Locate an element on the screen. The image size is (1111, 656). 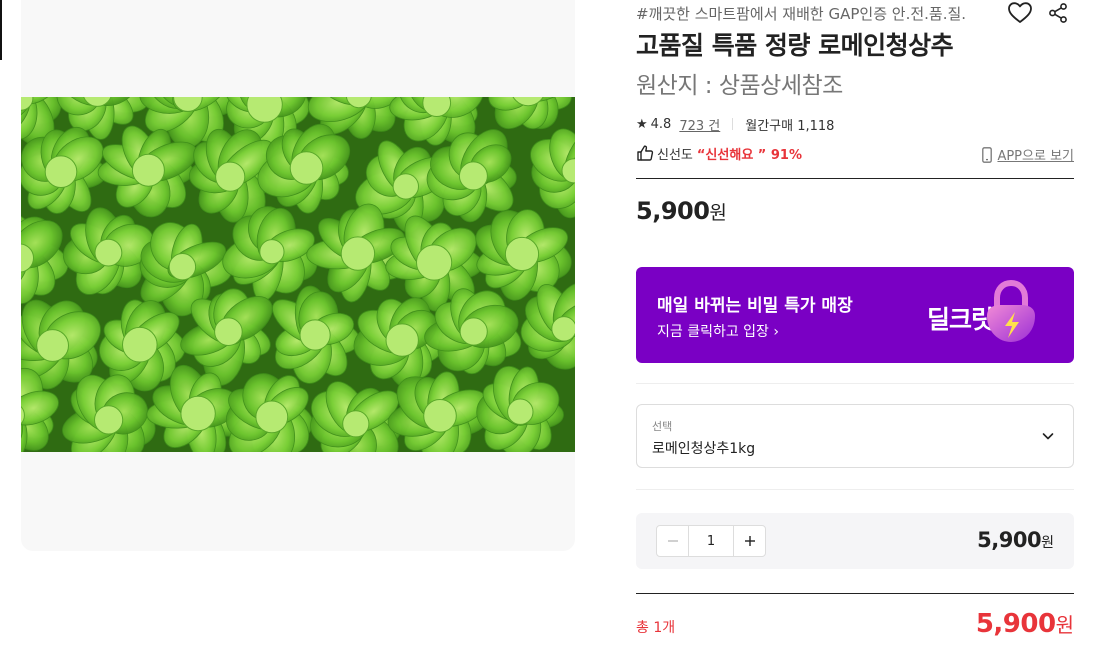
product-price: 5,900원 is located at coordinates (681, 211).